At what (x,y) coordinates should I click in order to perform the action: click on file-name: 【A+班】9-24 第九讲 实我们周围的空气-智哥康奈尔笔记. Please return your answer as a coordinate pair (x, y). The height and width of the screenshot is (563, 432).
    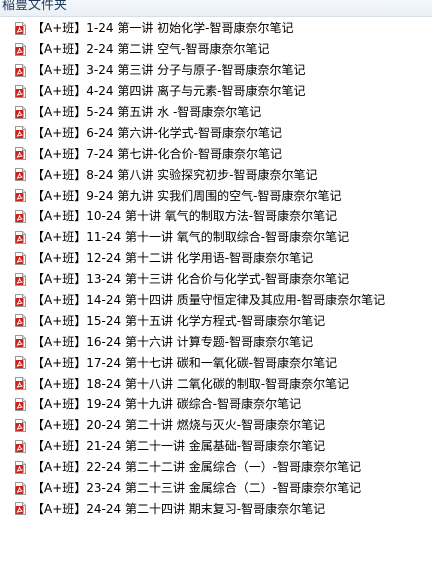
    Looking at the image, I should click on (187, 195).